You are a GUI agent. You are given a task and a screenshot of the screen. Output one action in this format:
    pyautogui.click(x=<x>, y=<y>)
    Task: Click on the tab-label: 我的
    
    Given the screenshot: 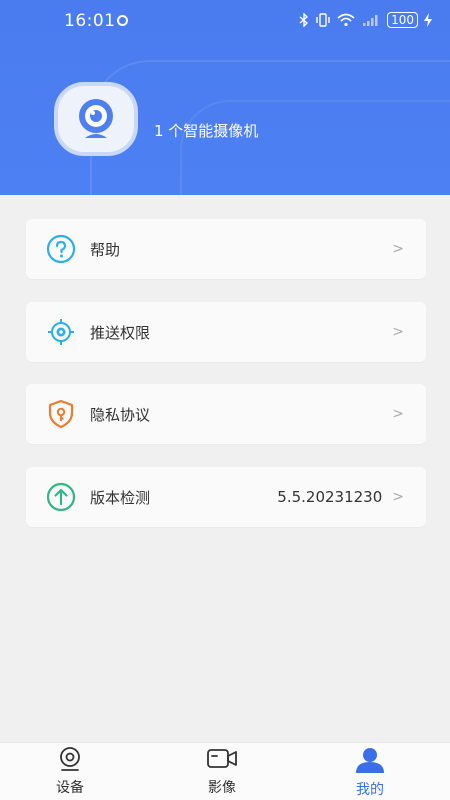 What is the action you would take?
    pyautogui.click(x=370, y=790)
    